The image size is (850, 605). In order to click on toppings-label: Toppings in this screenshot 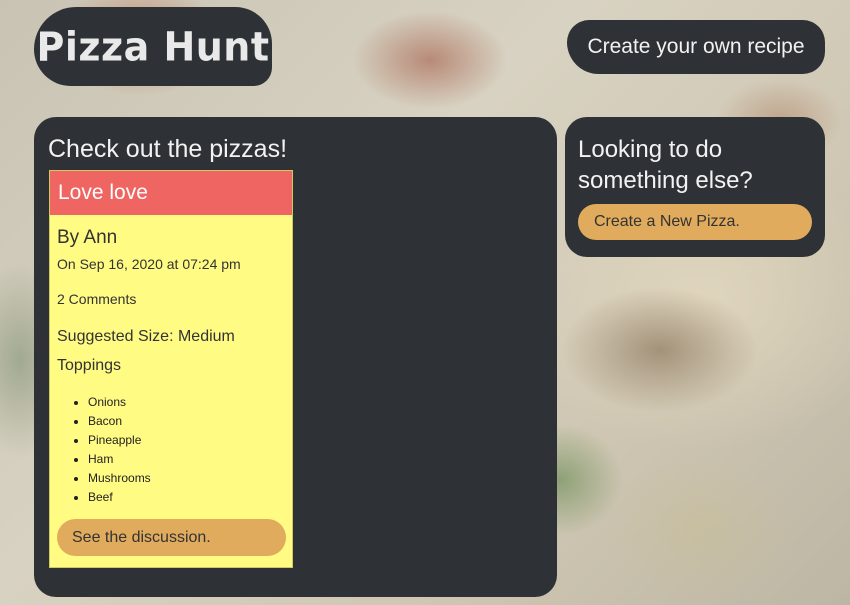, I will do `click(89, 365)`.